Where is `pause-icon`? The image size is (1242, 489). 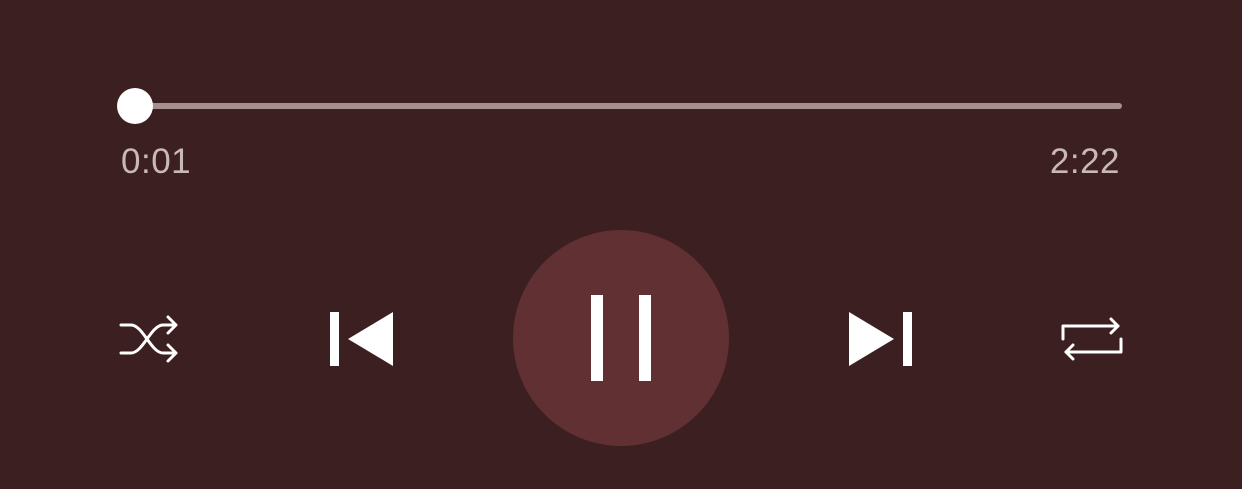
pause-icon is located at coordinates (621, 338).